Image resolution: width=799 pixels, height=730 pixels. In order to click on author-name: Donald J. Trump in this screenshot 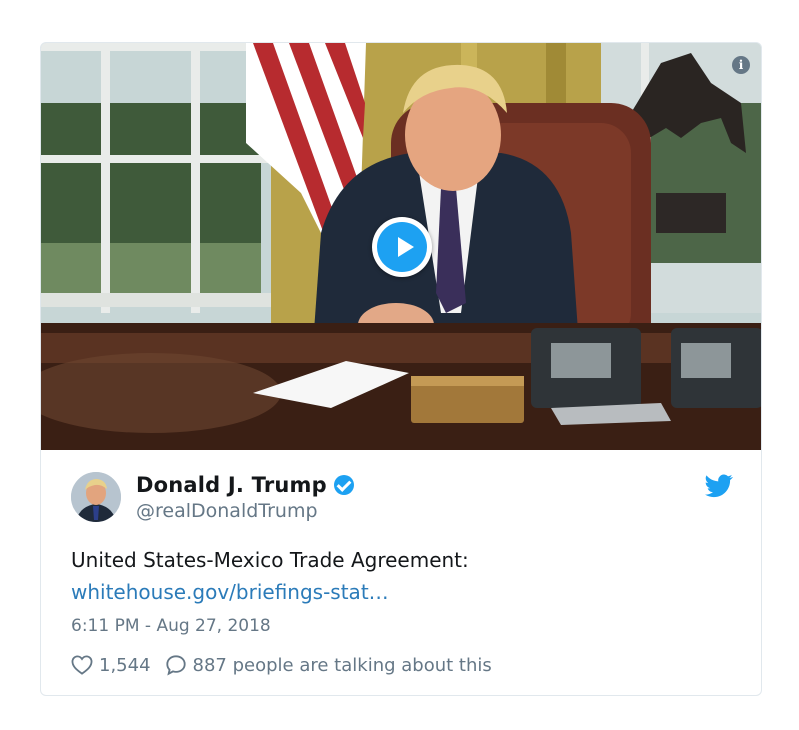, I will do `click(231, 485)`.